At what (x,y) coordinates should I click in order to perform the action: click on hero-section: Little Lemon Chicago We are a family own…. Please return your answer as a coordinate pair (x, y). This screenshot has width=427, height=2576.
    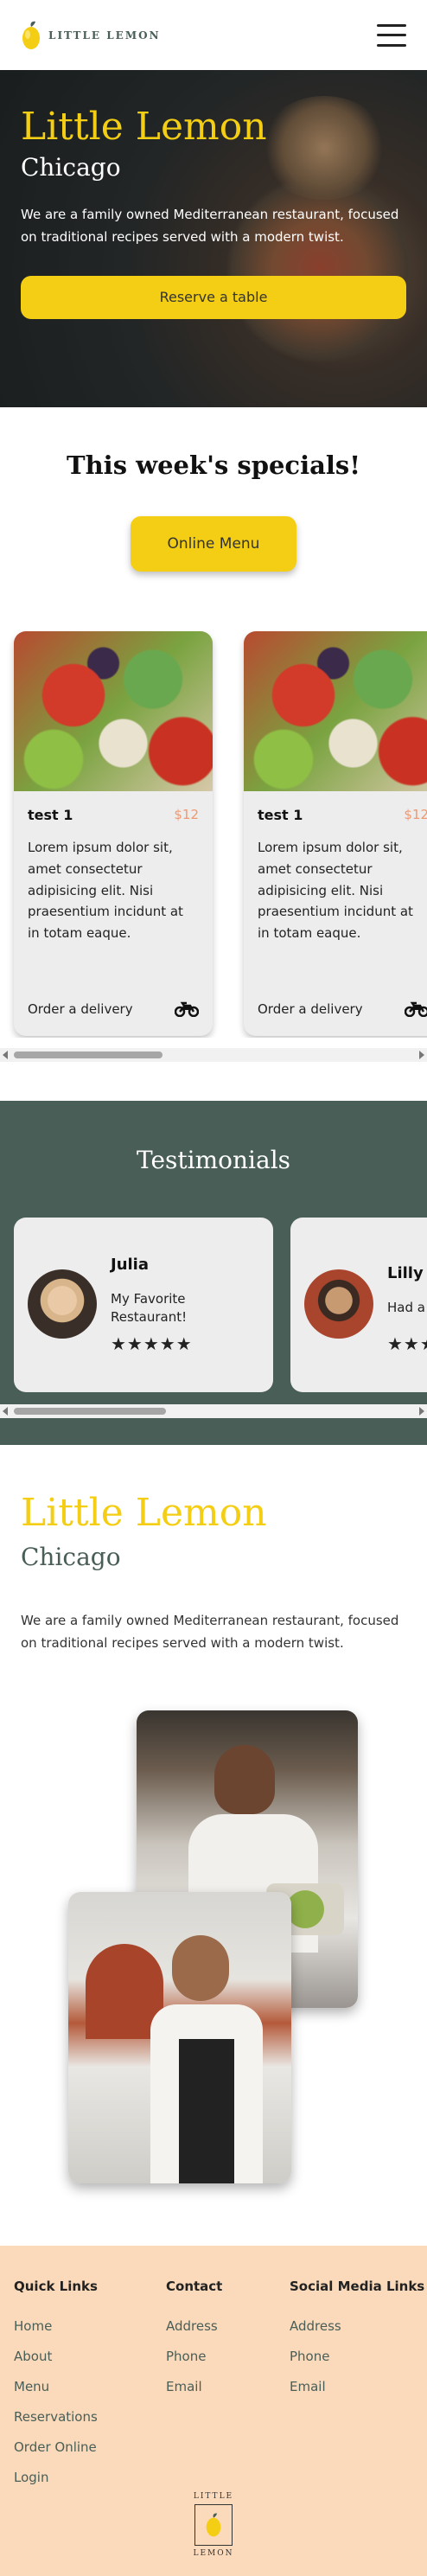
    Looking at the image, I should click on (213, 239).